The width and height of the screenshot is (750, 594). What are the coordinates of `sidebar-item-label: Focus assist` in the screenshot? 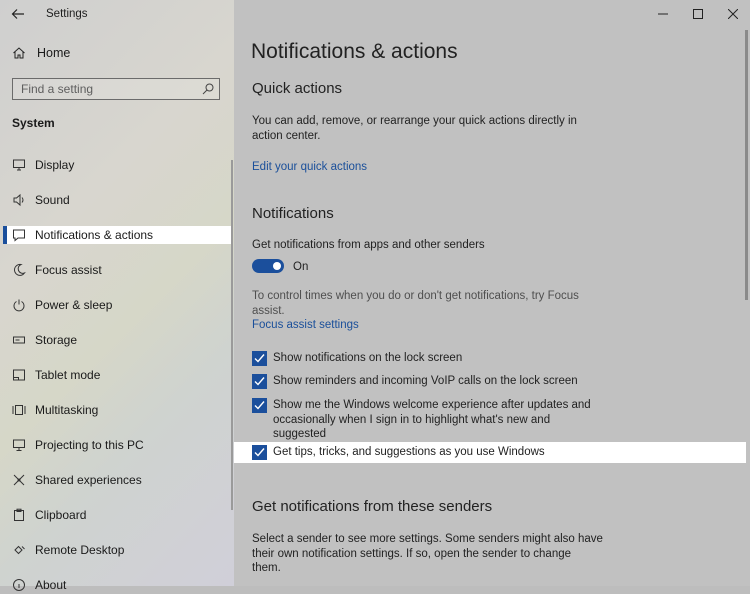 It's located at (68, 270).